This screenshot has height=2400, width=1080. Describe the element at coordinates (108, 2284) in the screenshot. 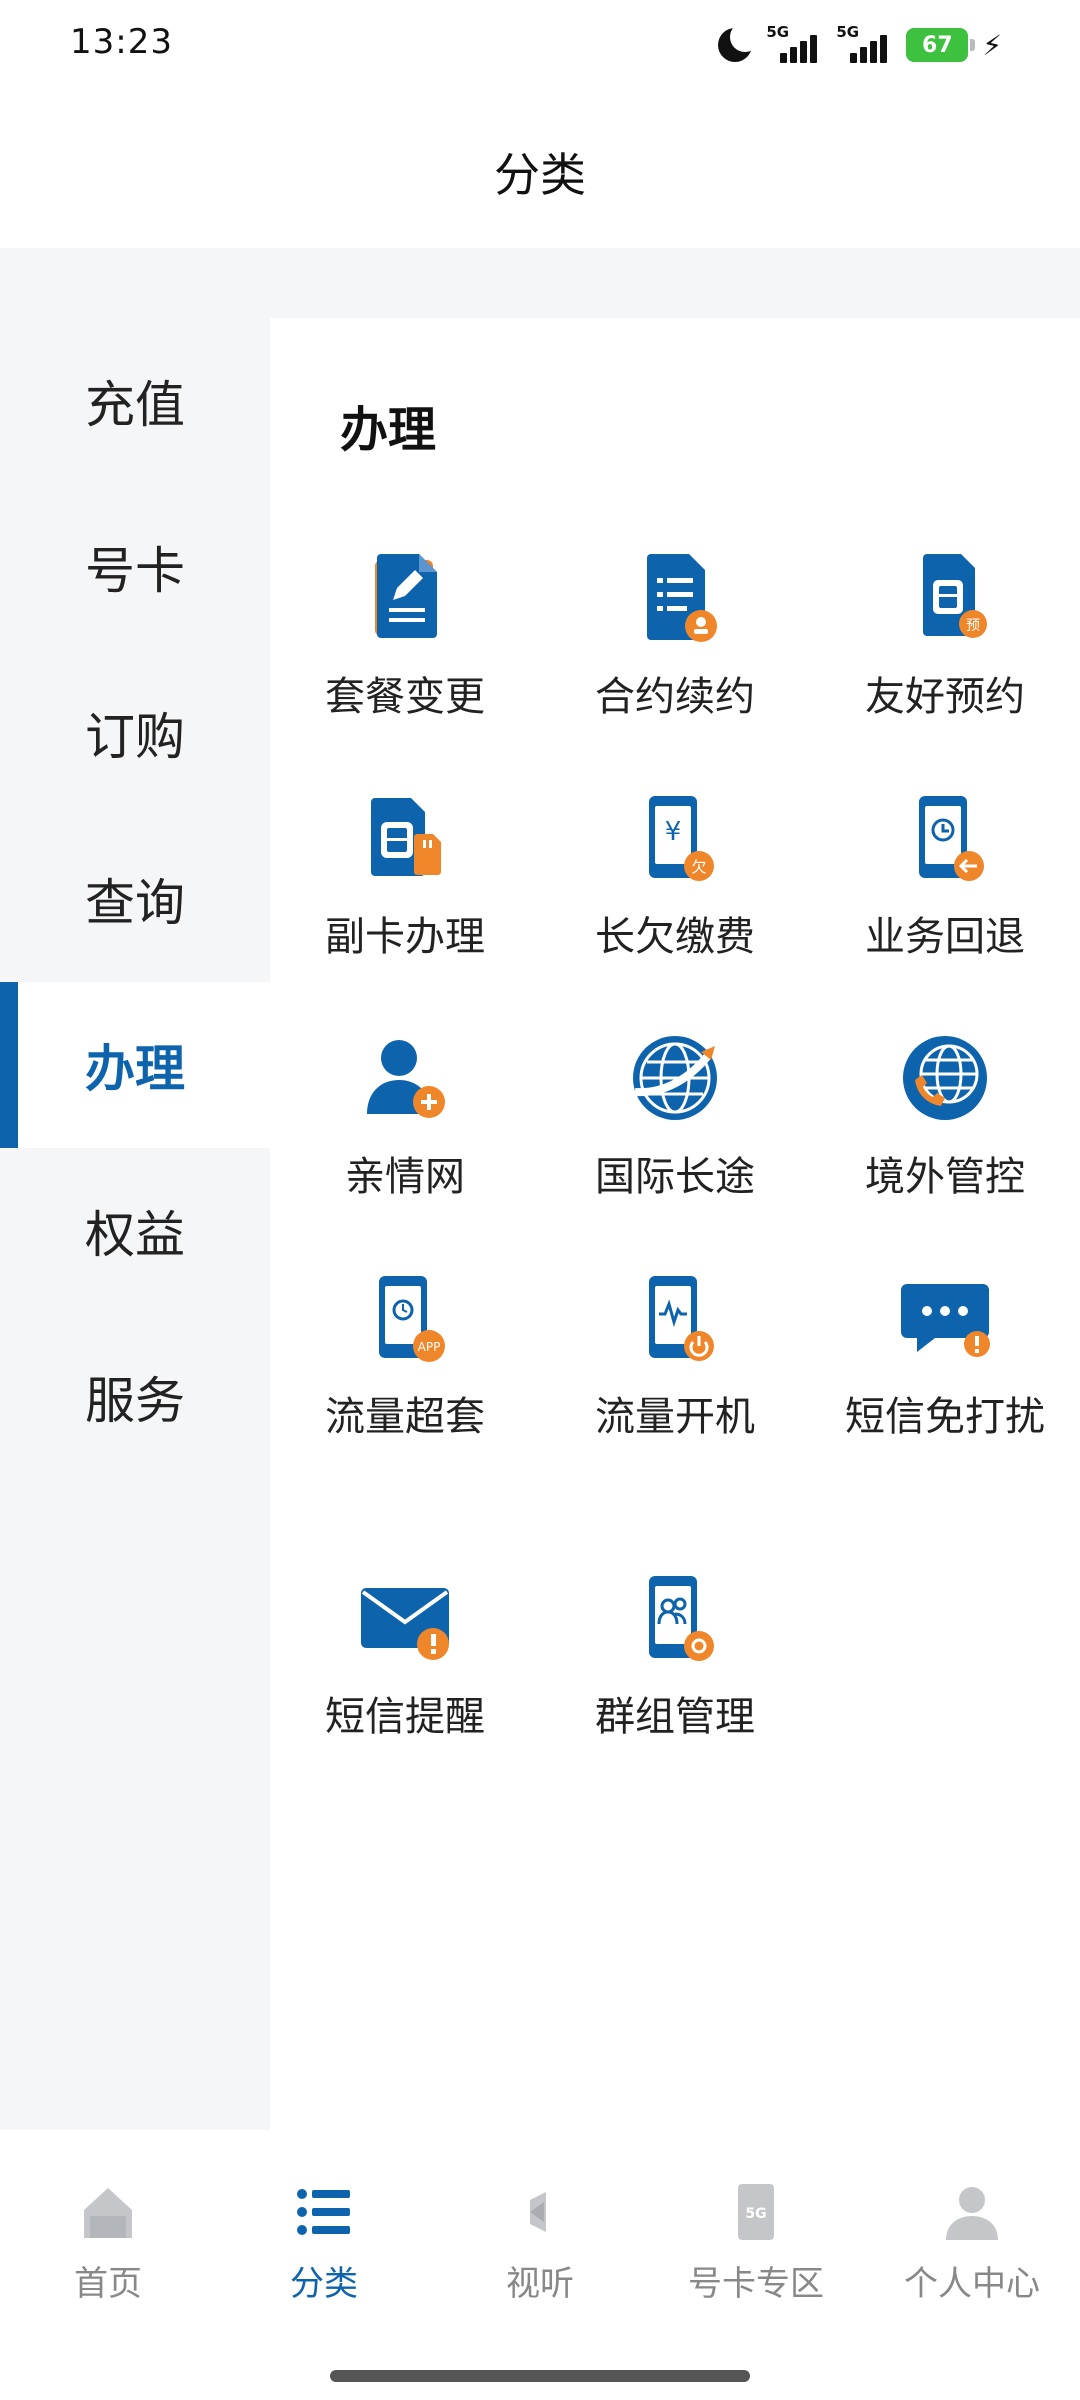

I see `nav-label: 首页` at that location.